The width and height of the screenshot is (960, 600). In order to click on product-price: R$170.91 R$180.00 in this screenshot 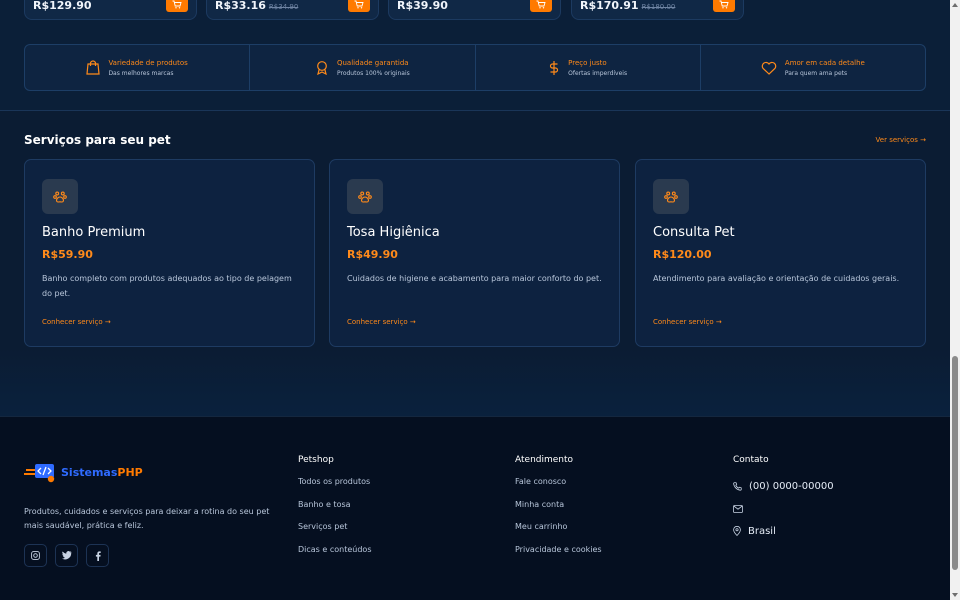, I will do `click(628, 6)`.